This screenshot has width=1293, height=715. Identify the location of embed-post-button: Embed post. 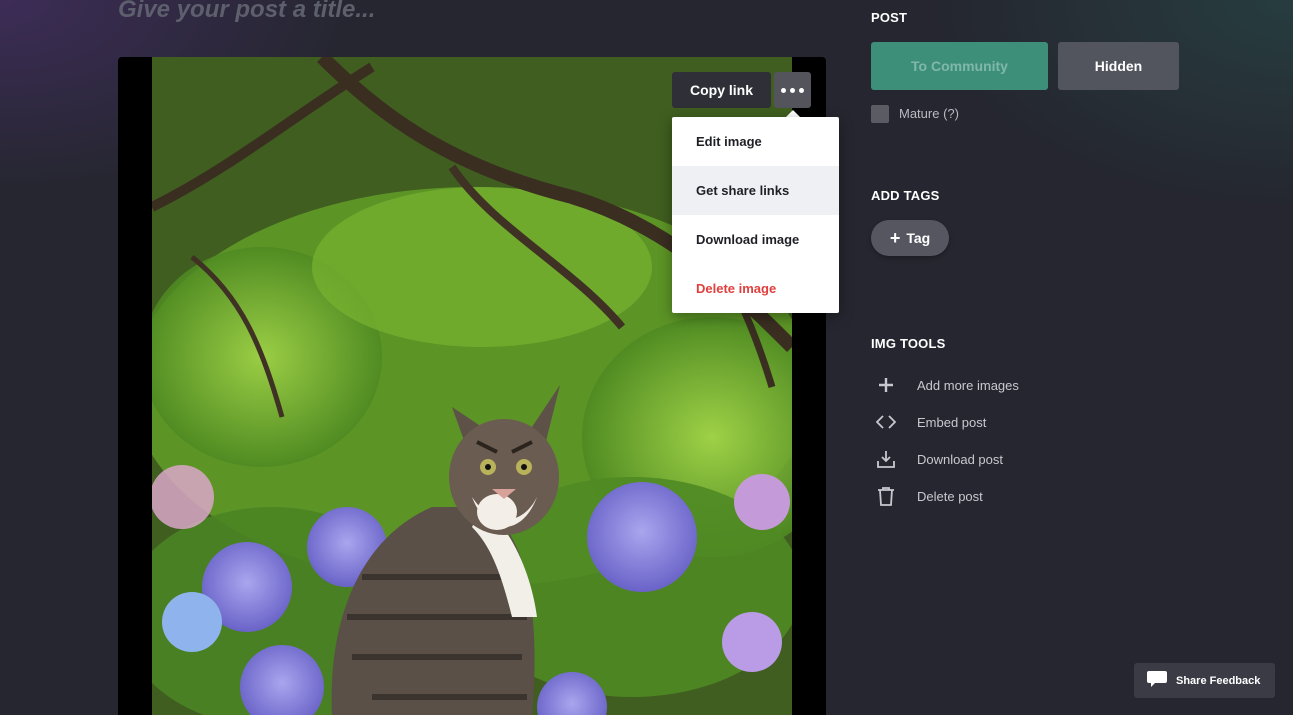
(930, 422).